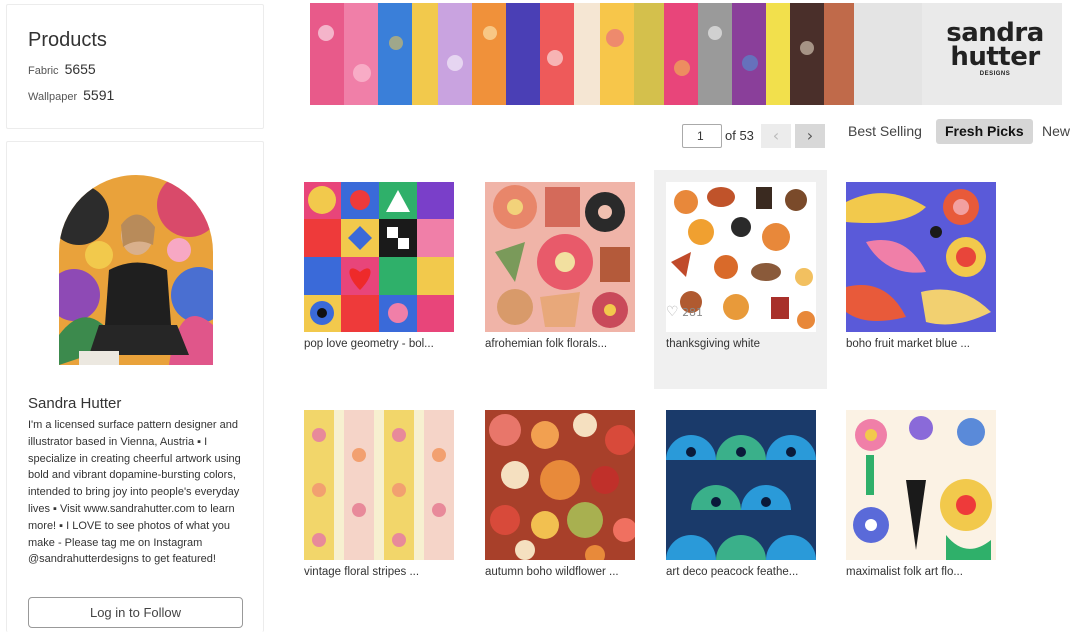 The image size is (1080, 632). I want to click on wallpaper-count-row: Wallpaper 5591, so click(145, 95).